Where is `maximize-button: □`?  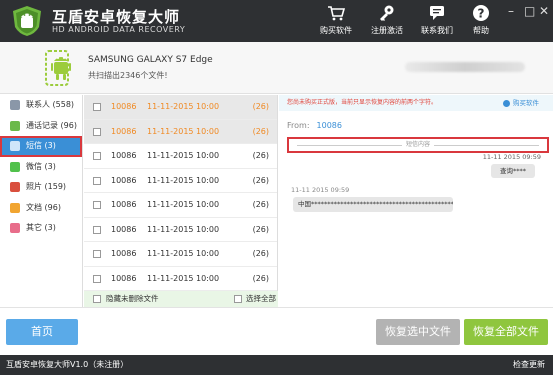 maximize-button: □ is located at coordinates (529, 11).